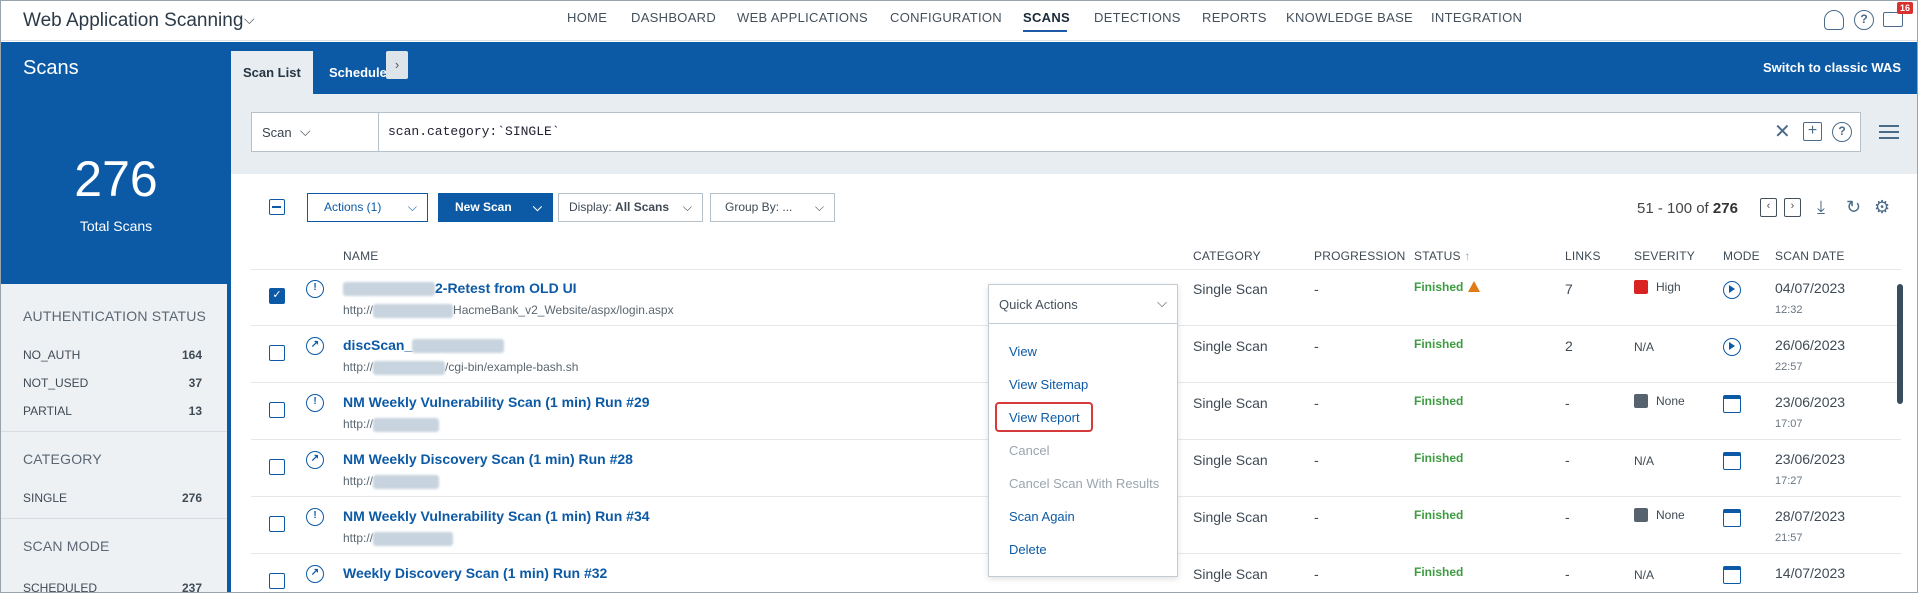 The height and width of the screenshot is (593, 1918). I want to click on menu-item-cancel-with-results: Cancel Scan With Results, so click(1084, 483).